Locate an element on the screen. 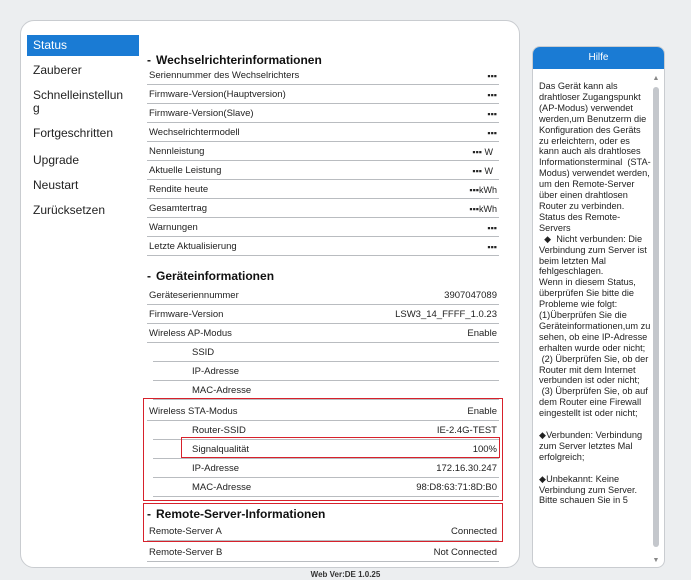  table-row: Geräteseriennummer 3907047089 is located at coordinates (323, 296).